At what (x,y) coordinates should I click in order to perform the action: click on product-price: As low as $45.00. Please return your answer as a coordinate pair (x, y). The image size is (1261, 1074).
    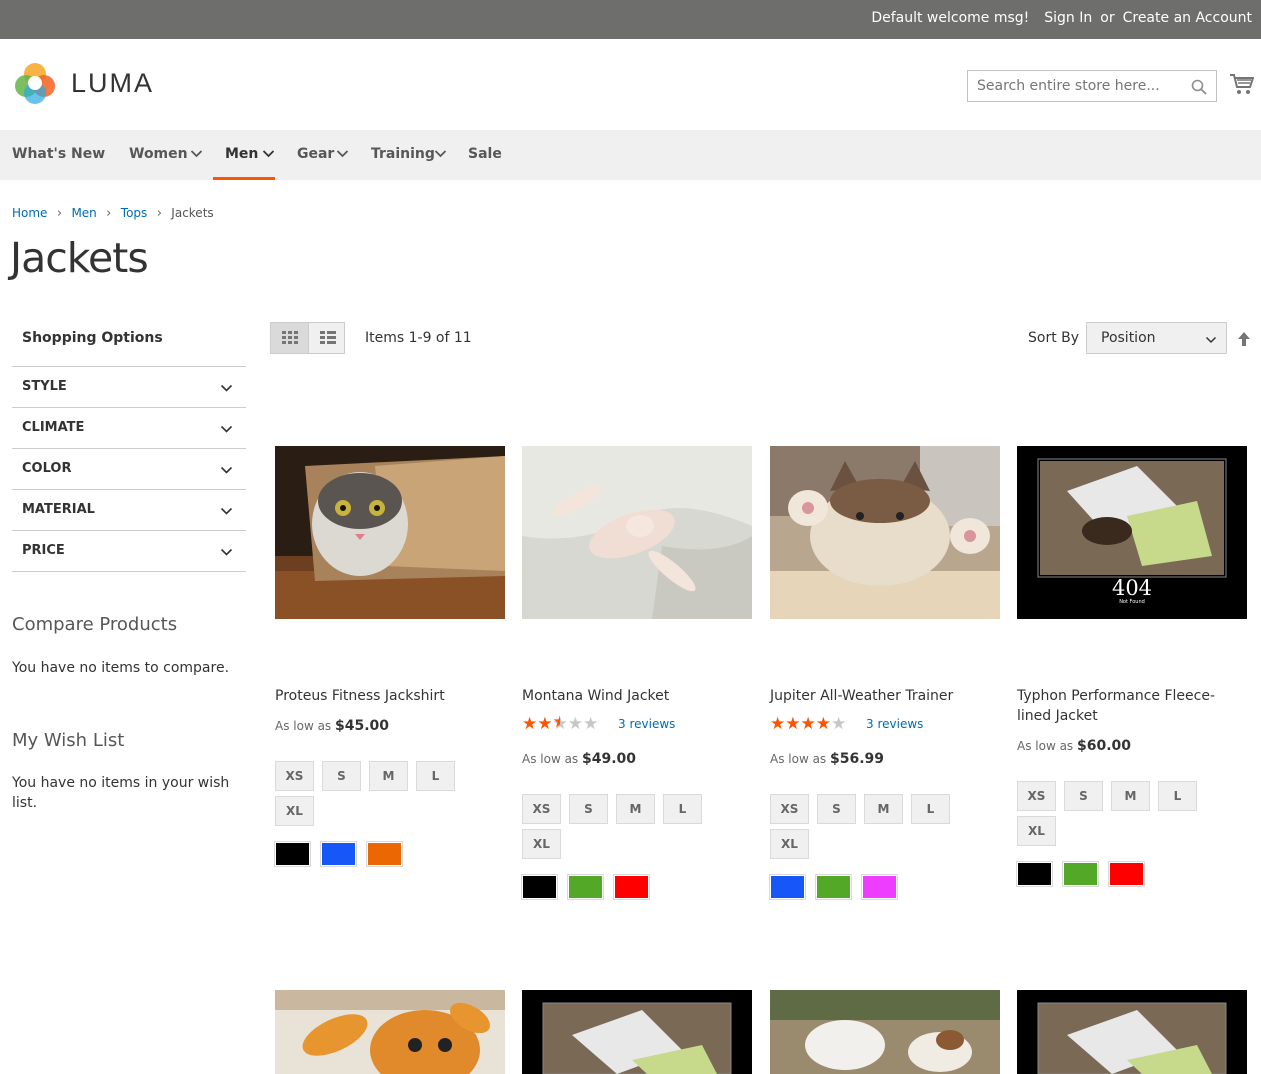
    Looking at the image, I should click on (332, 726).